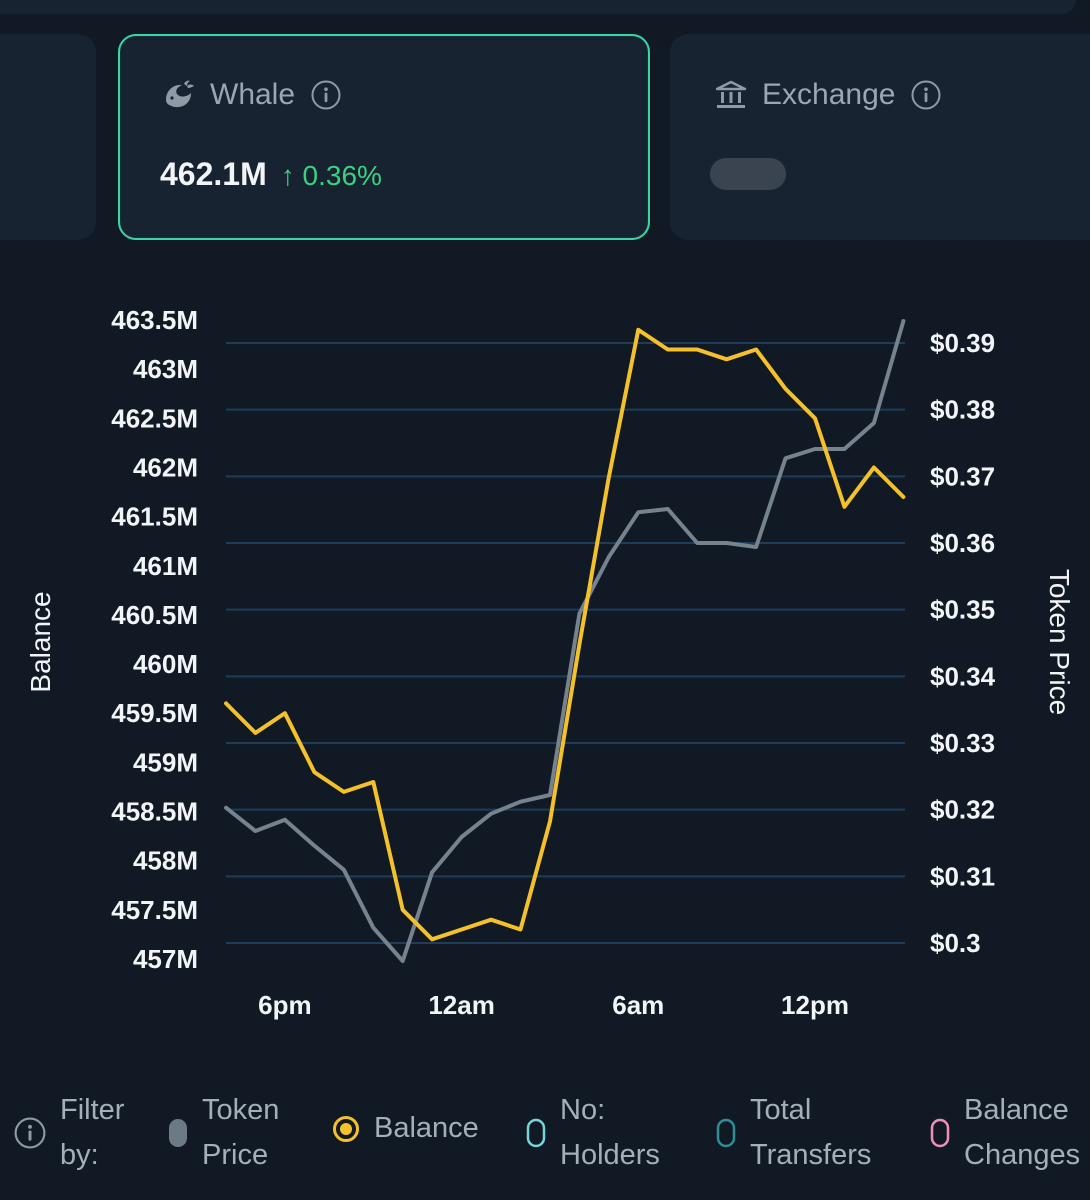 Image resolution: width=1090 pixels, height=1200 pixels. Describe the element at coordinates (962, 476) in the screenshot. I see `y2-tick-label: $0.37` at that location.